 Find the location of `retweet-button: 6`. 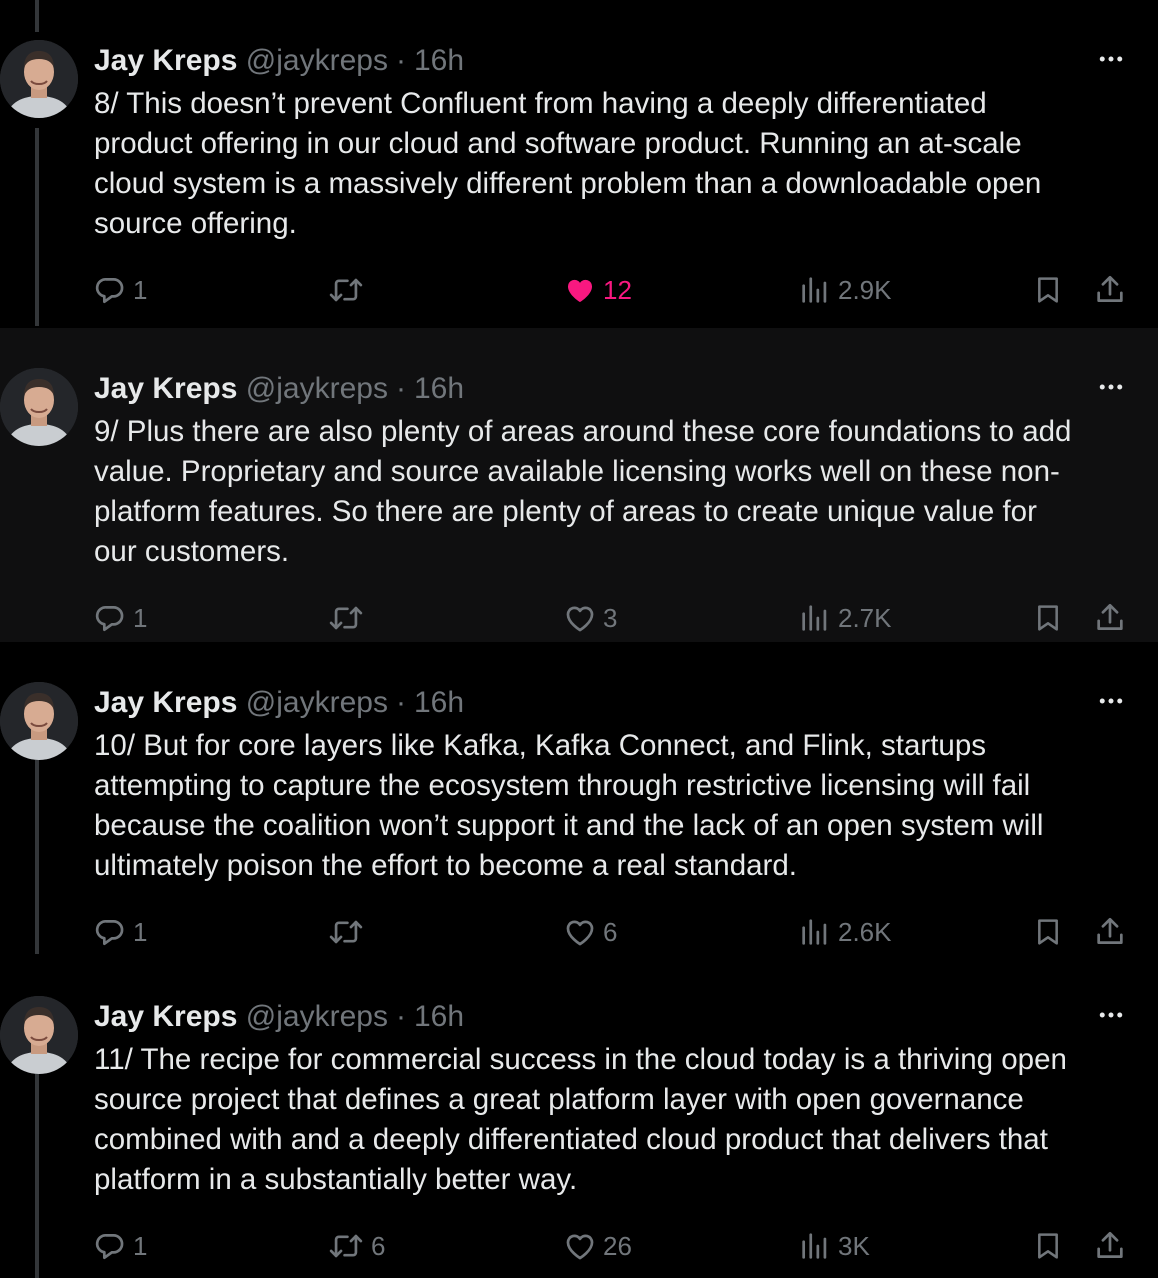

retweet-button: 6 is located at coordinates (356, 1246).